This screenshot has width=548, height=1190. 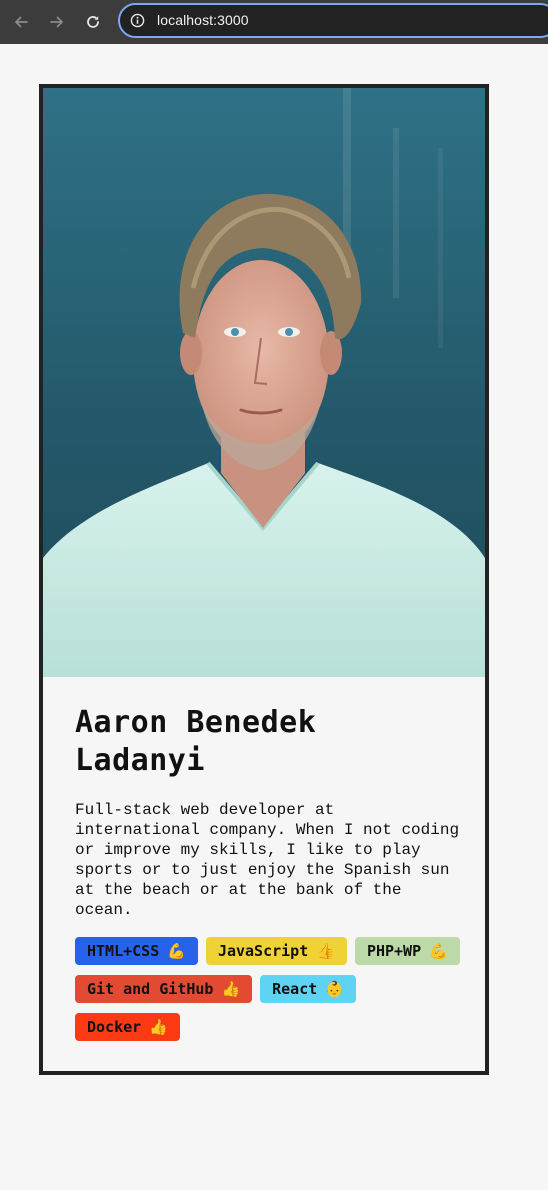 What do you see at coordinates (203, 20) in the screenshot?
I see `url-text: localhost:3000` at bounding box center [203, 20].